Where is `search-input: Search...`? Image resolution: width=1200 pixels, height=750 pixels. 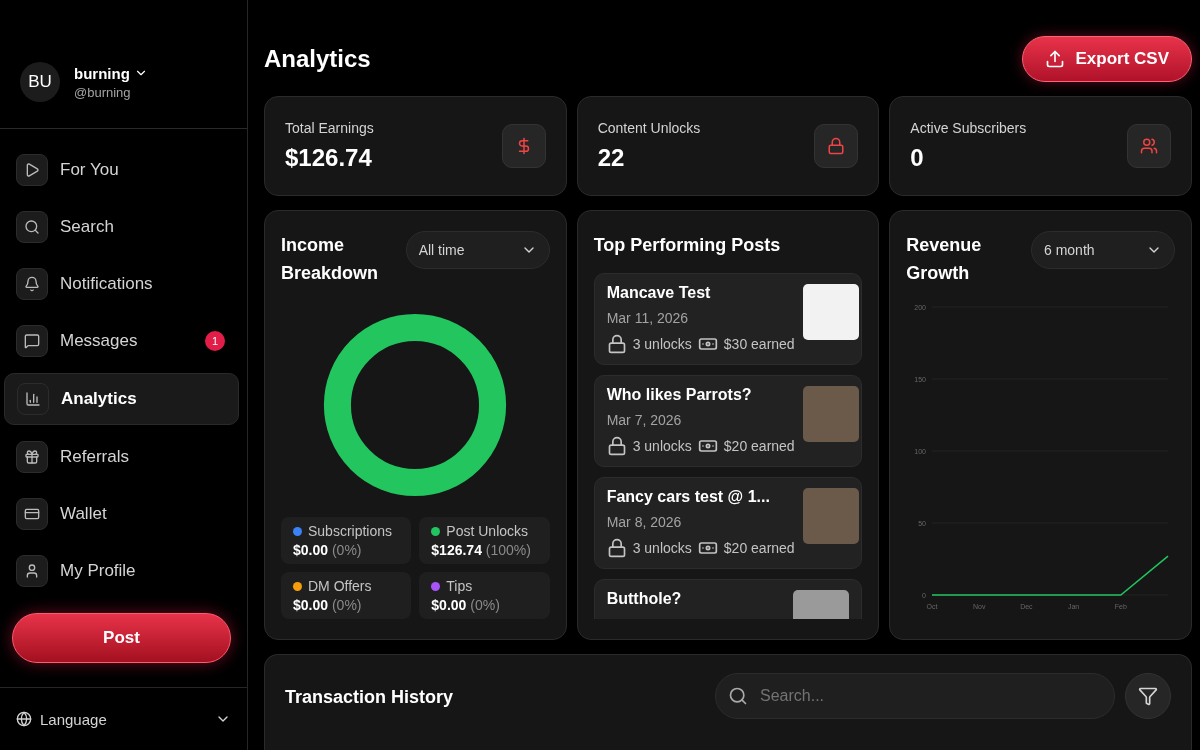 search-input: Search... is located at coordinates (930, 696).